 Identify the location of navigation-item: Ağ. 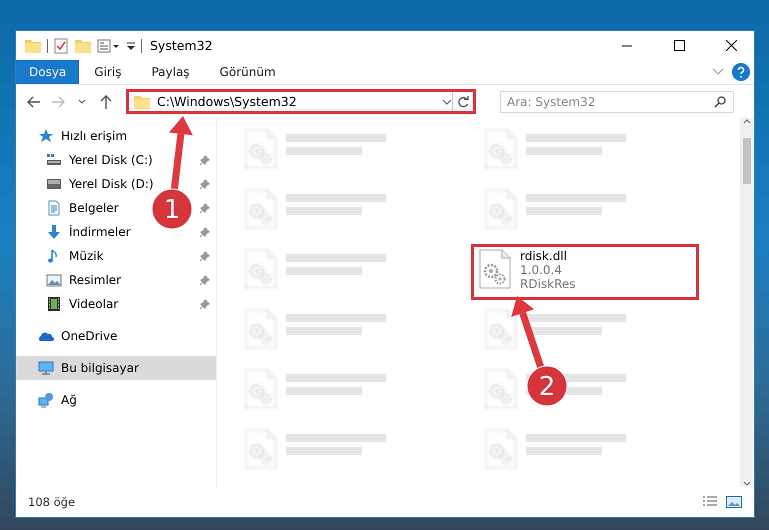
(49, 400).